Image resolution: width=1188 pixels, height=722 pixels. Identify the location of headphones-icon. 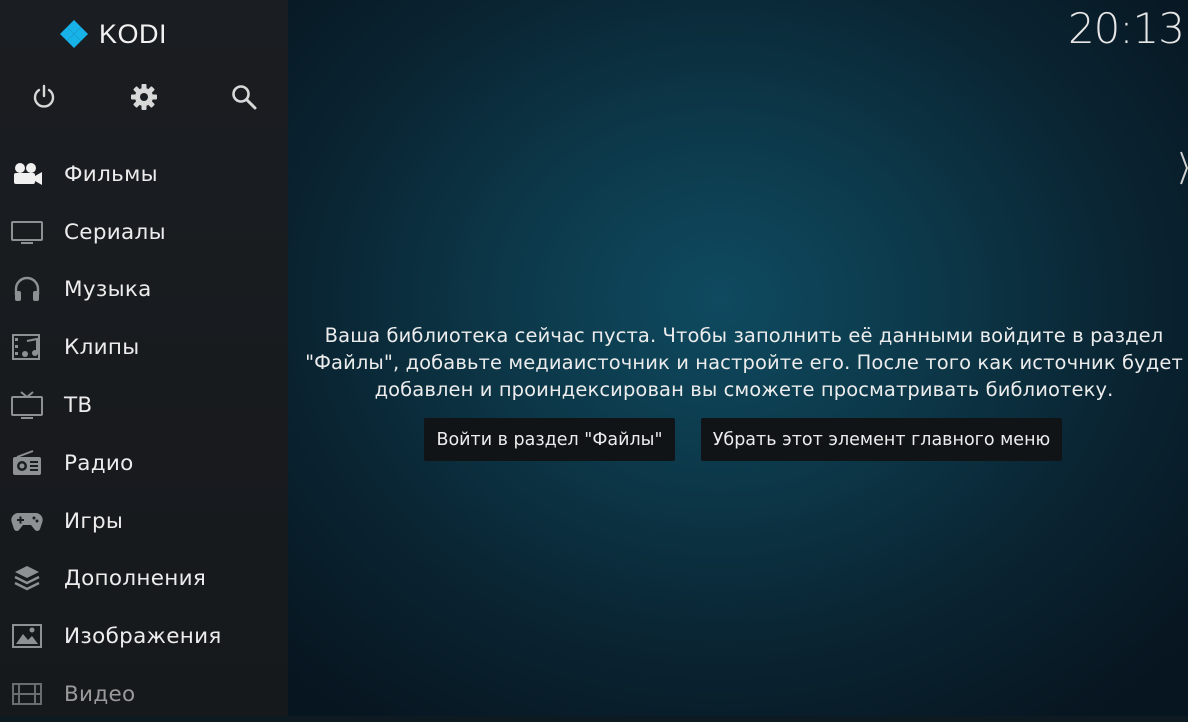
(27, 289).